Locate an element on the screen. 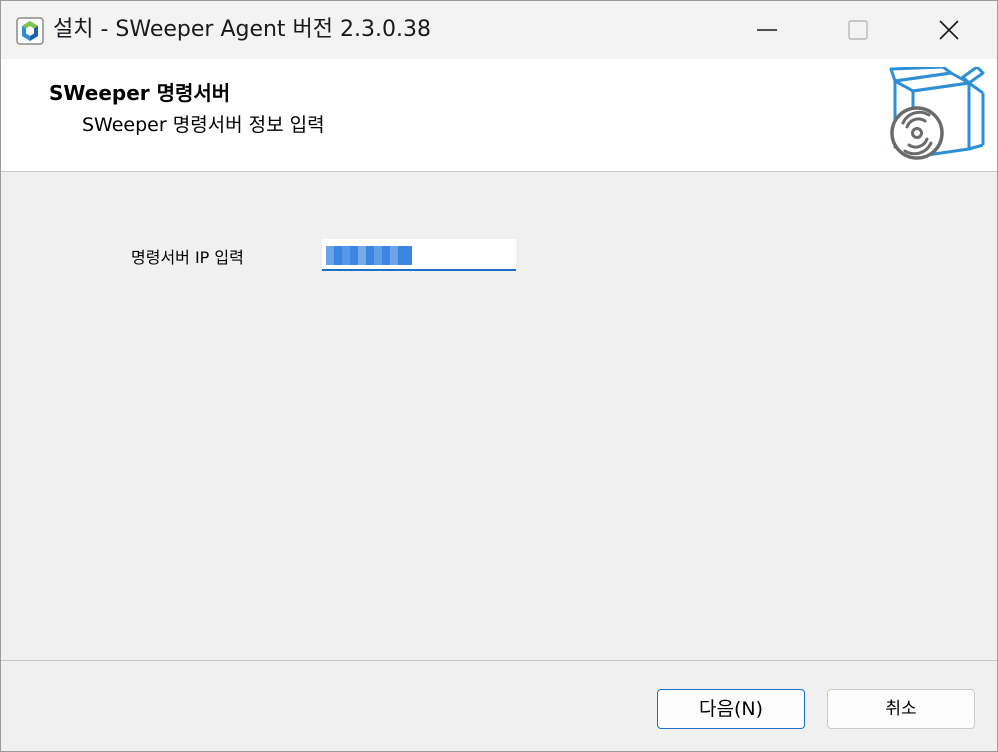 The width and height of the screenshot is (998, 752). window-title: 설치 - SWeeper Agent 버전 2.3.0.38 is located at coordinates (242, 29).